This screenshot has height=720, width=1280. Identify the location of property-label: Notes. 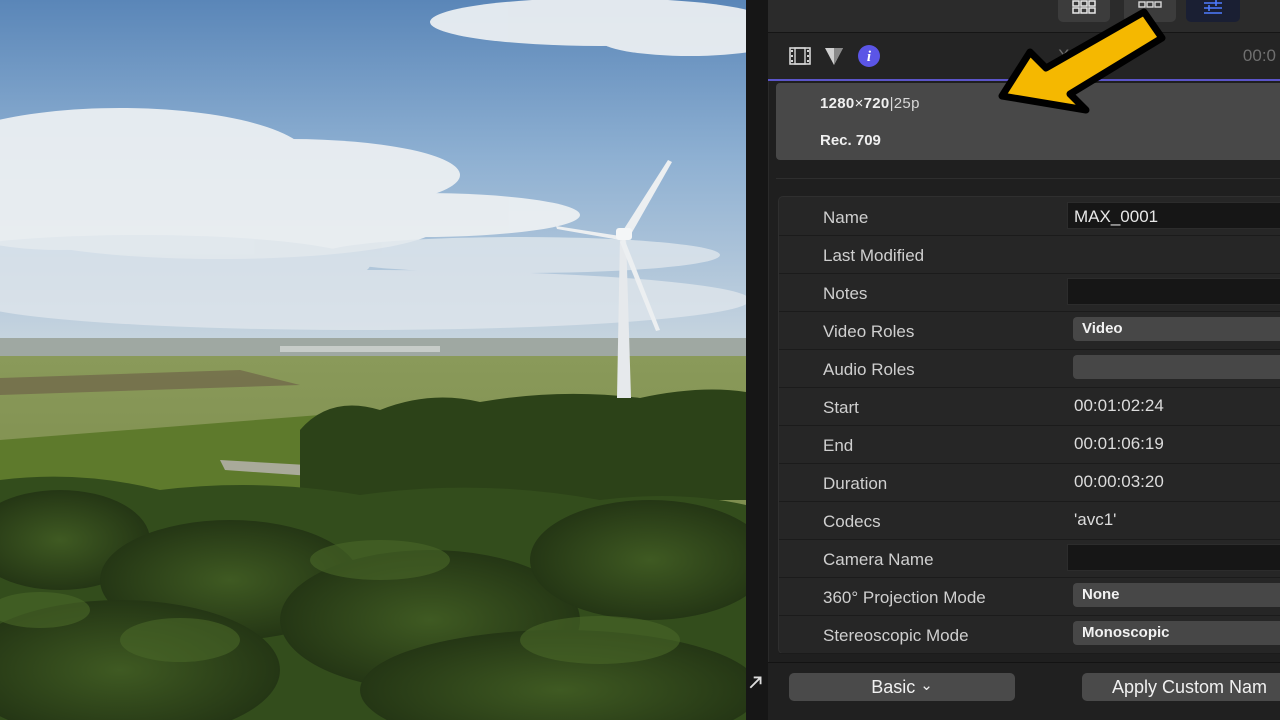
(845, 293).